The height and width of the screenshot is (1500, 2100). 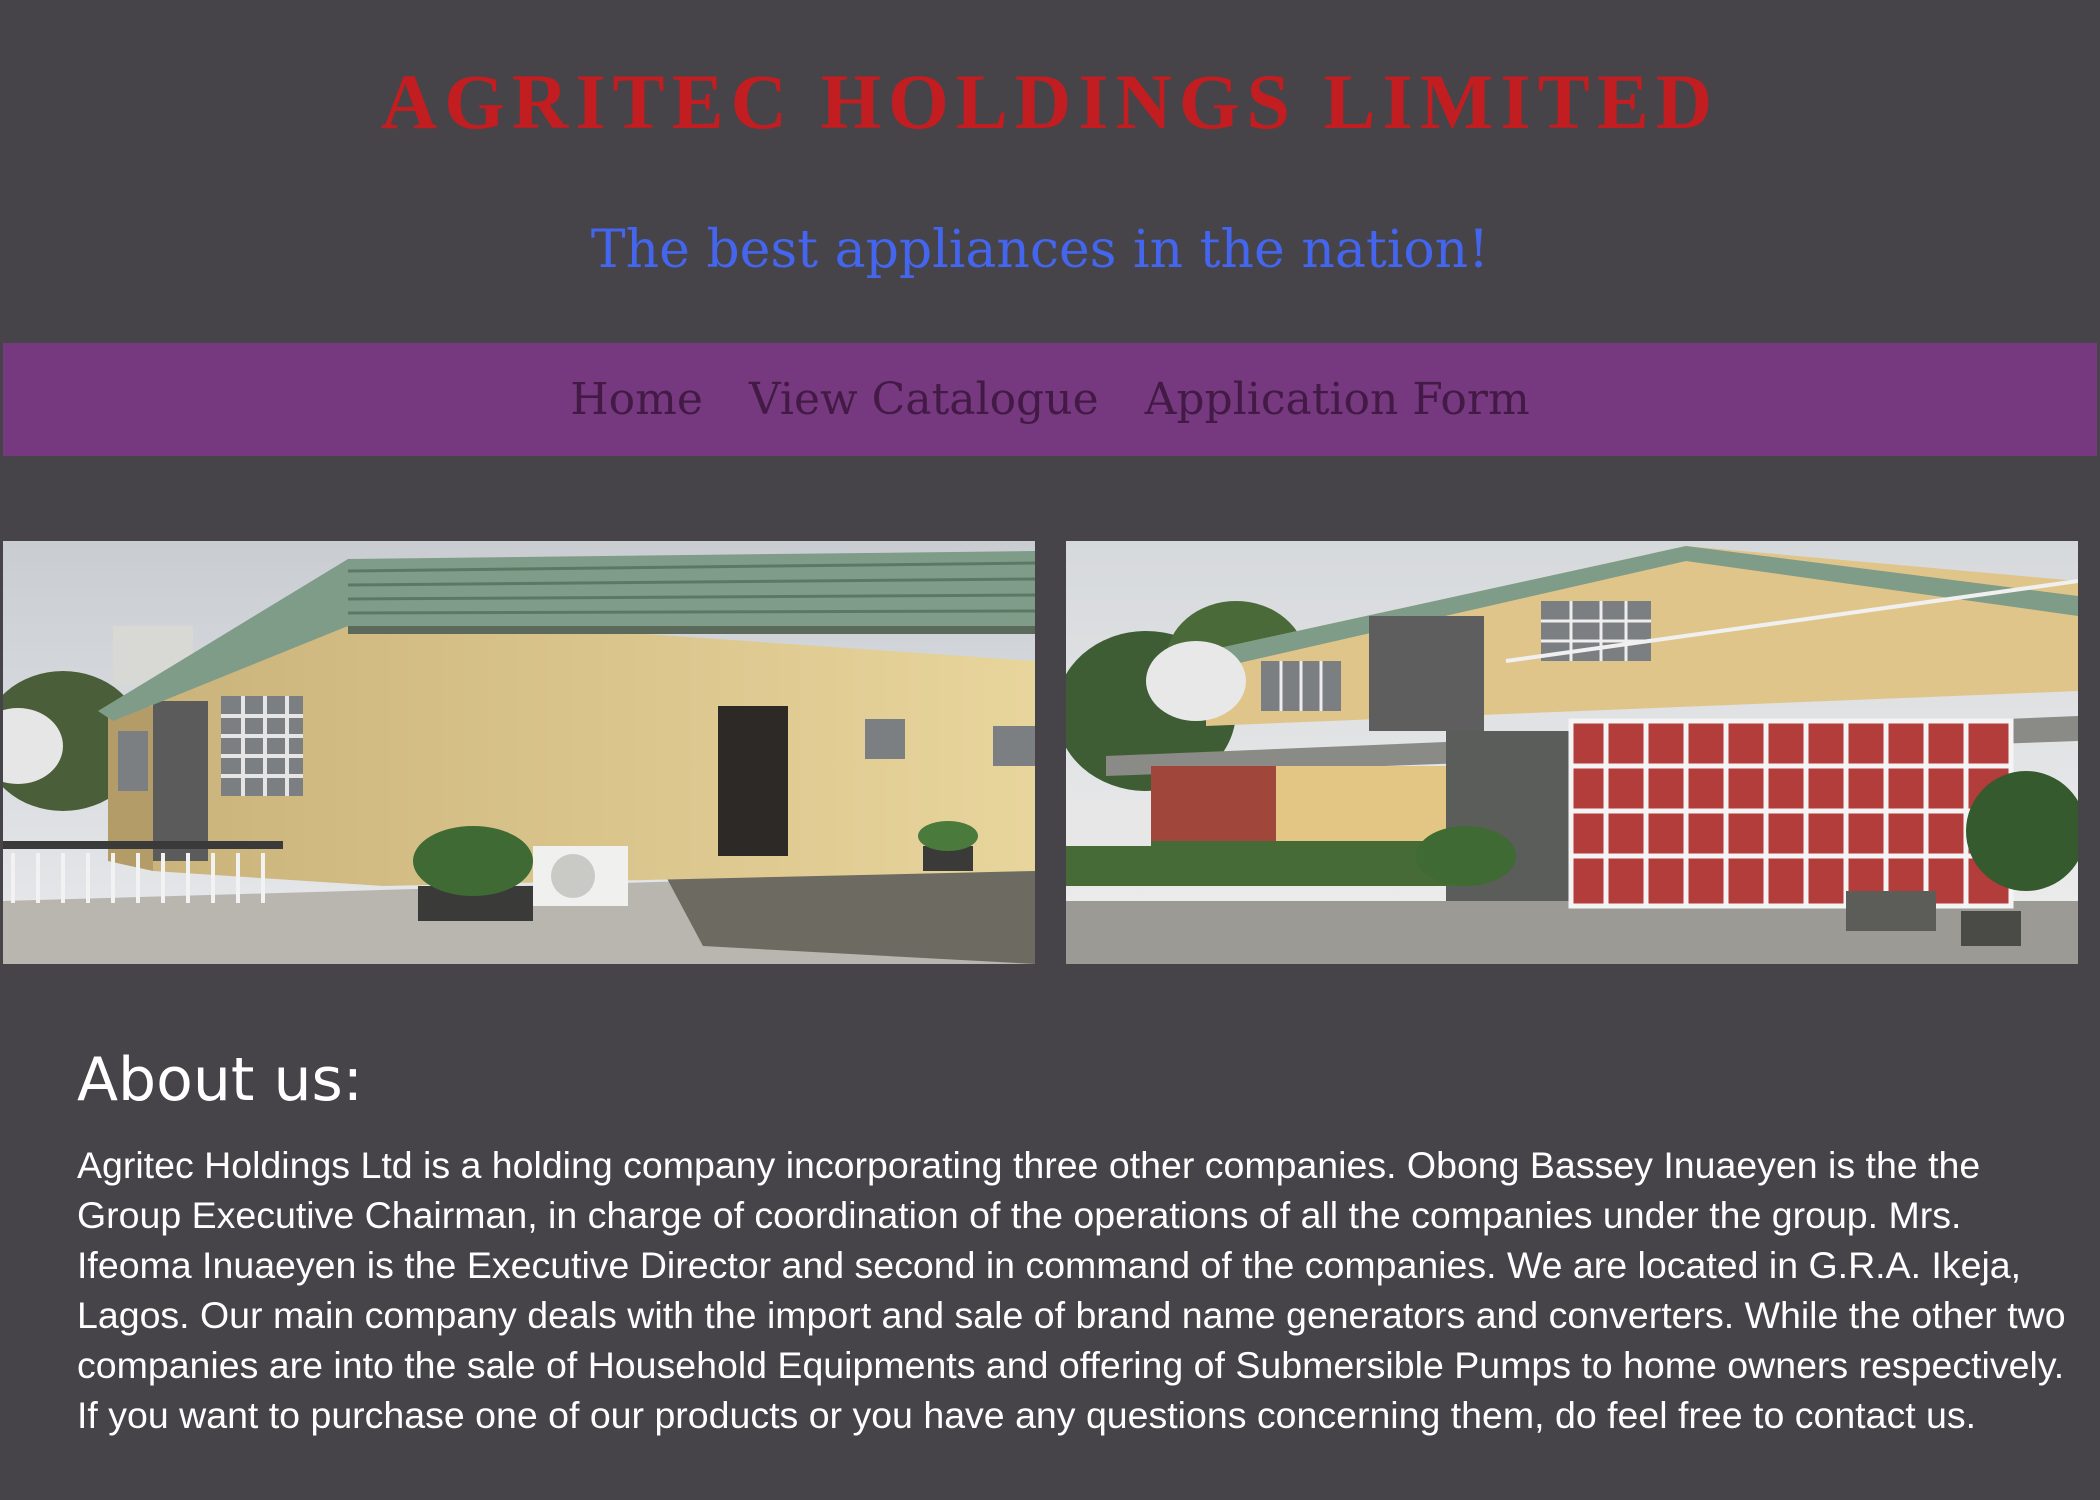 I want to click on nav-link-application-form: Application Form, so click(x=1337, y=400).